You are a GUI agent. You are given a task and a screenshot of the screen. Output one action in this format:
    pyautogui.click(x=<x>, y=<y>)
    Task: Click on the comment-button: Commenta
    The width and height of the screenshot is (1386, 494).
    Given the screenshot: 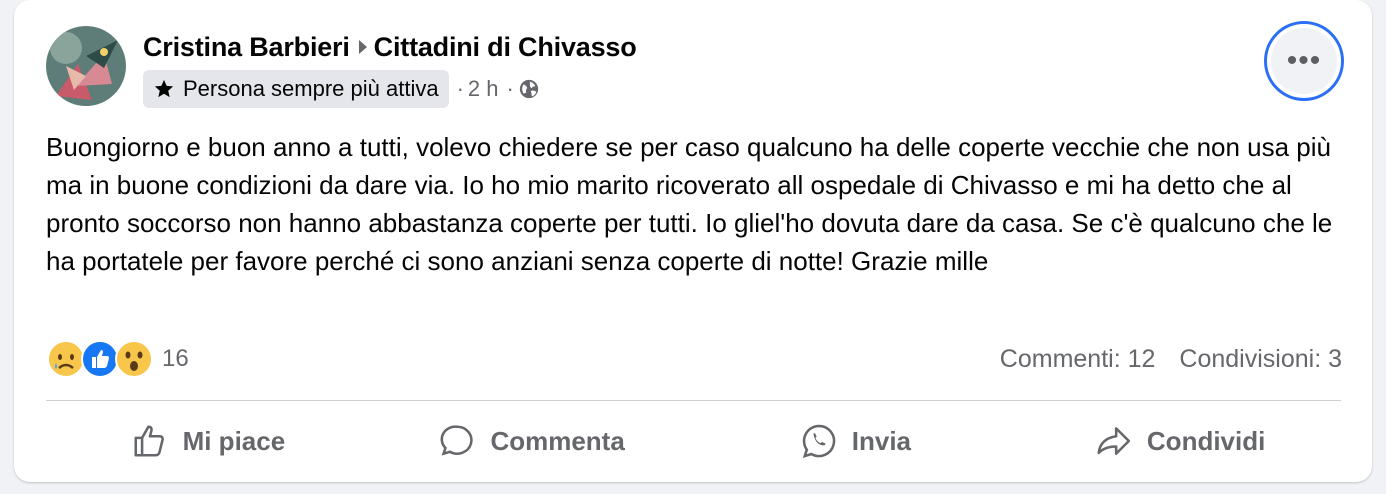 What is the action you would take?
    pyautogui.click(x=532, y=441)
    